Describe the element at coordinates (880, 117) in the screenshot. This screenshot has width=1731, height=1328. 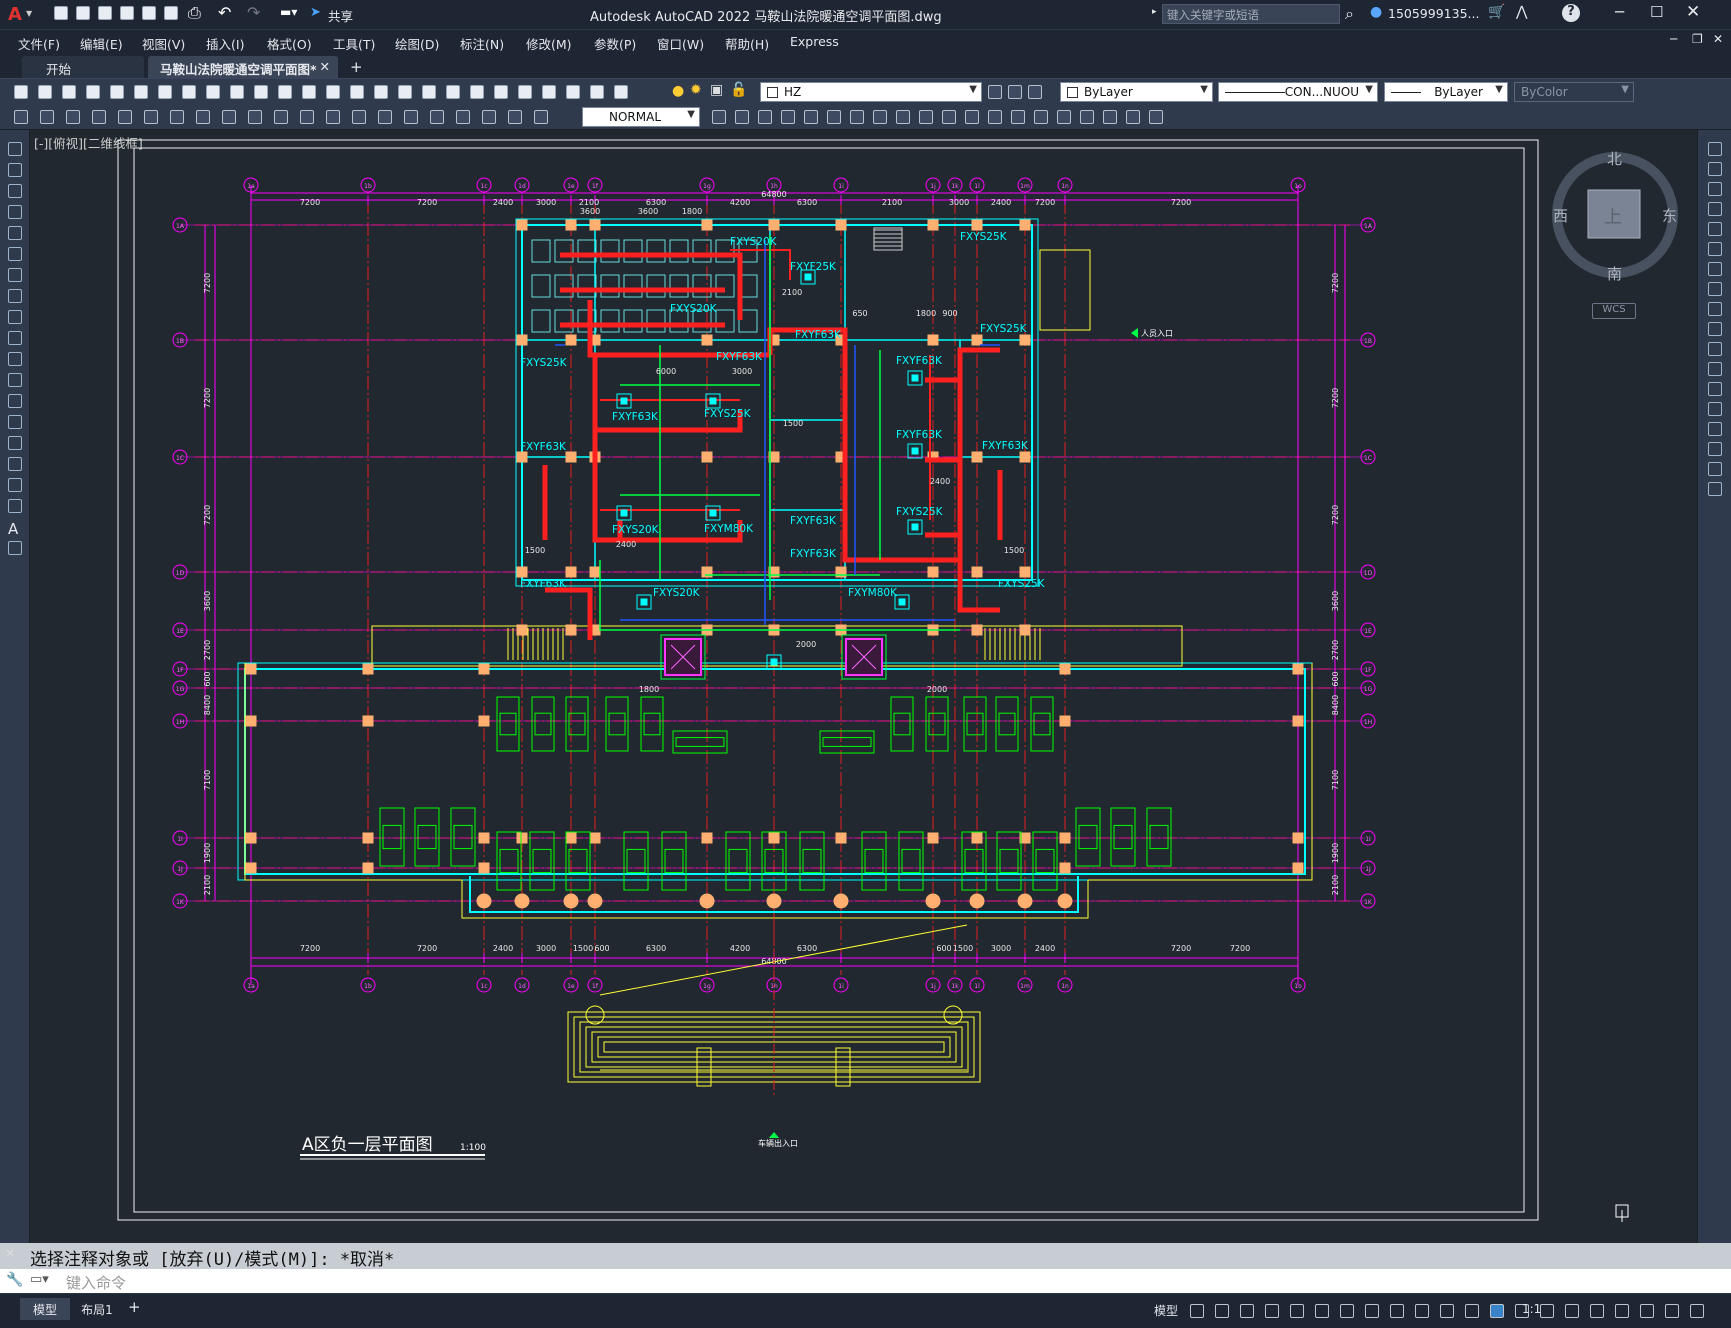
I see `table-style-icon` at that location.